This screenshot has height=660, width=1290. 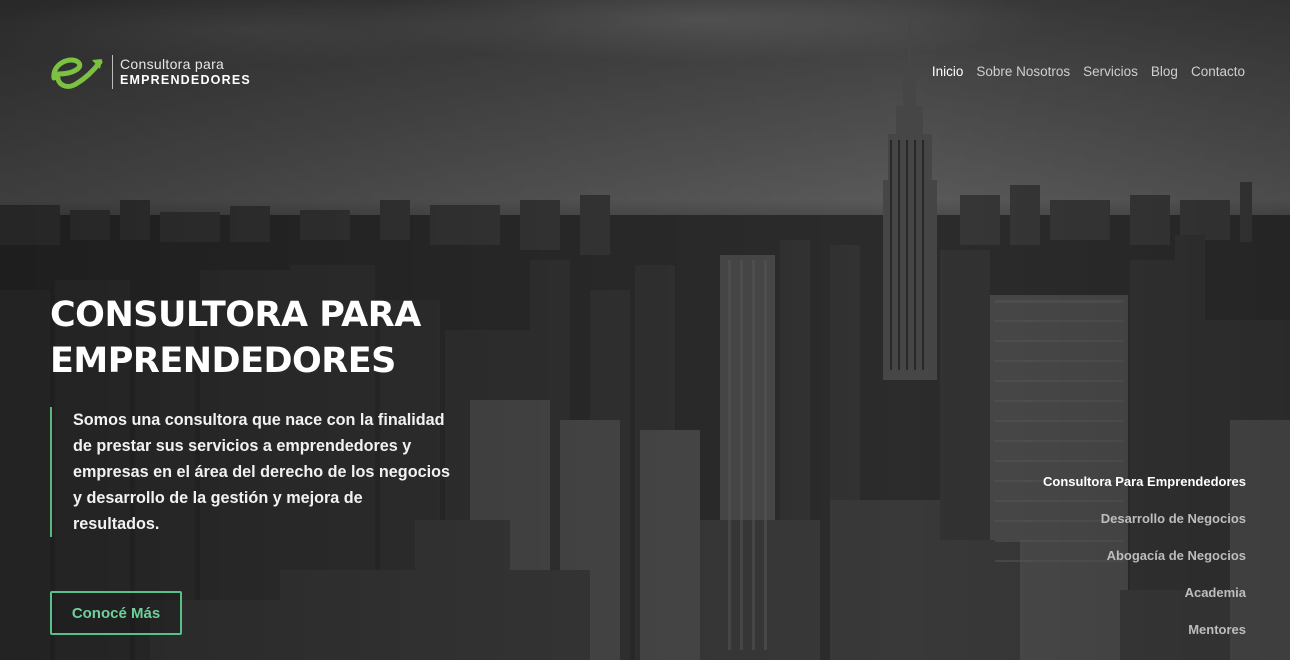 I want to click on e-arrow-logo-icon, so click(x=77, y=73).